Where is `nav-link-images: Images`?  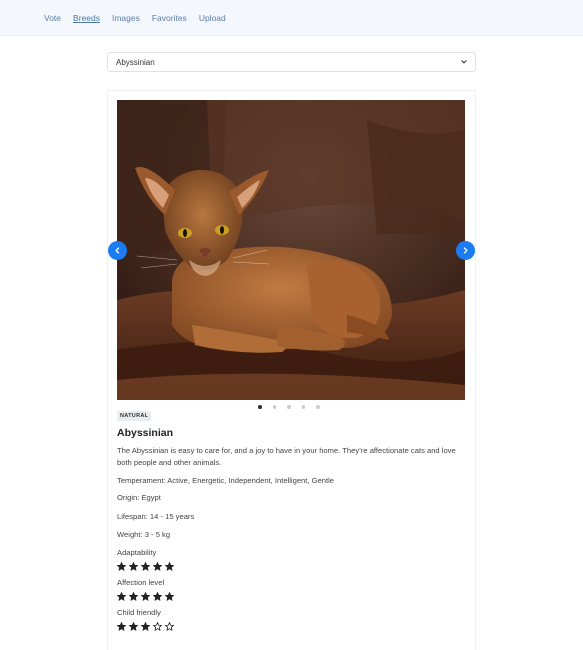 nav-link-images: Images is located at coordinates (126, 18).